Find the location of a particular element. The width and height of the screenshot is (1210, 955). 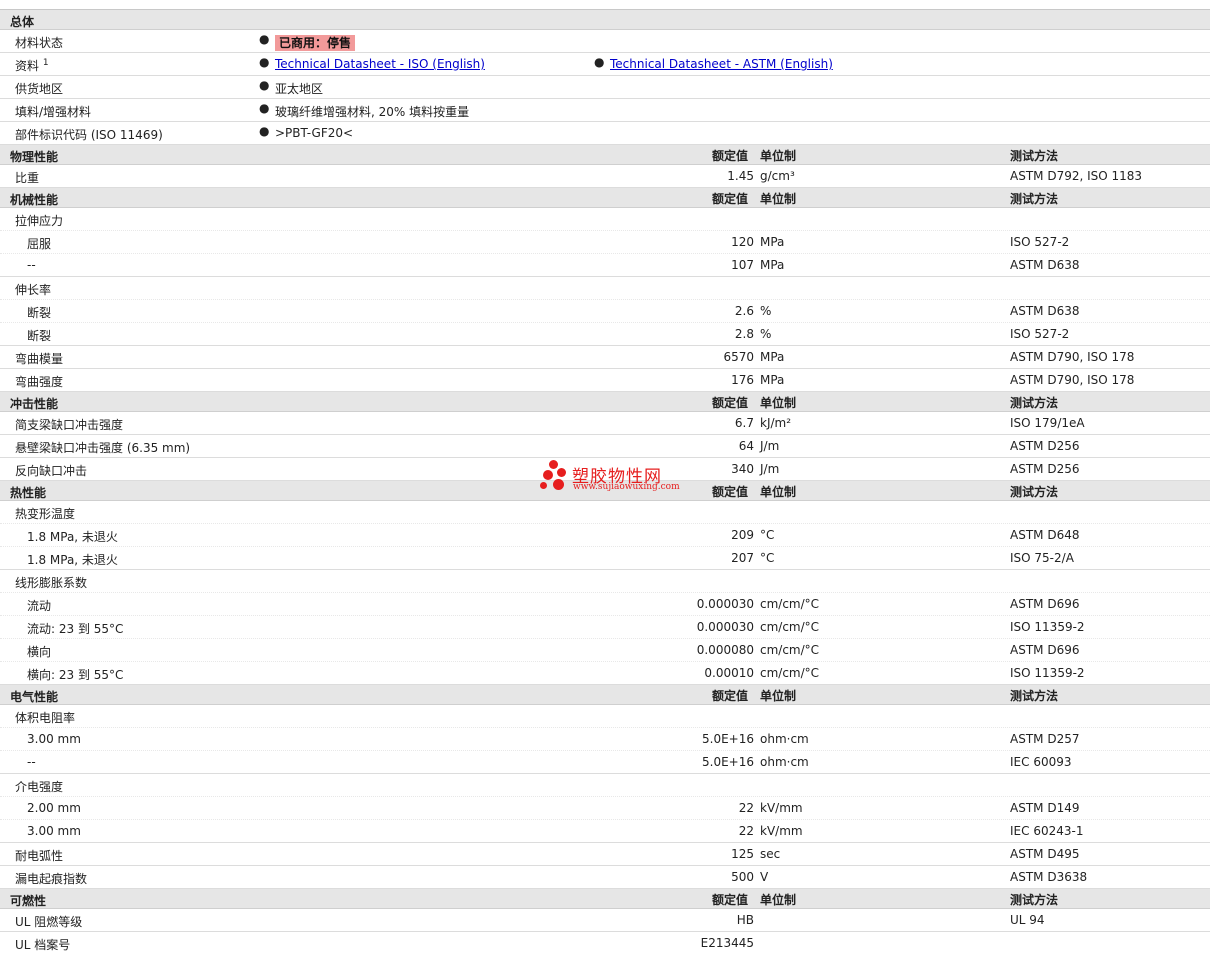

table-row: UL 档案号 E213445 is located at coordinates (384, 944).